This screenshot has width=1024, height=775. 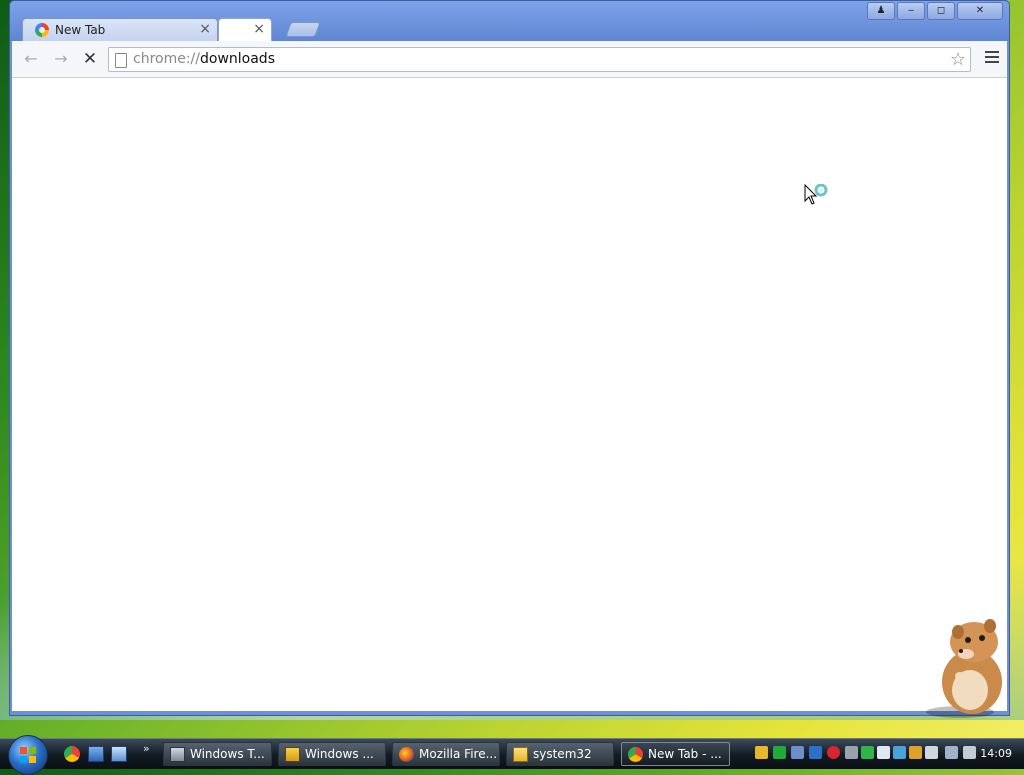 What do you see at coordinates (177, 754) in the screenshot?
I see `task-manager-icon` at bounding box center [177, 754].